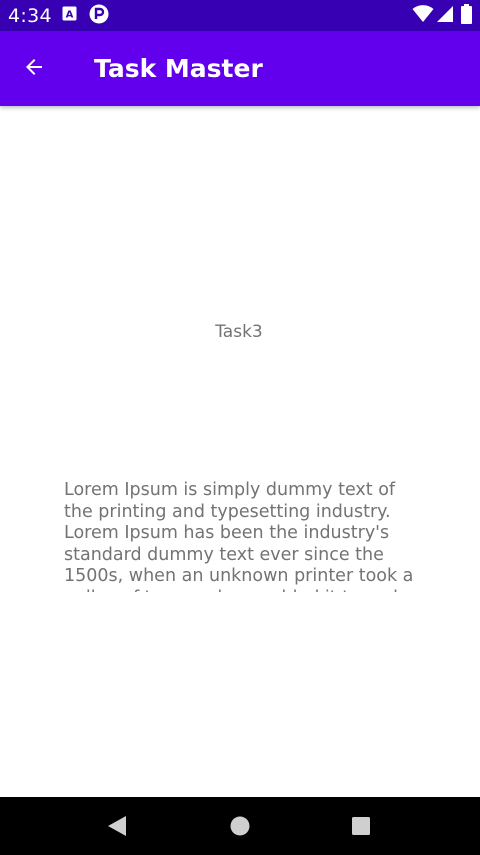  I want to click on nav-back-button, so click(117, 828).